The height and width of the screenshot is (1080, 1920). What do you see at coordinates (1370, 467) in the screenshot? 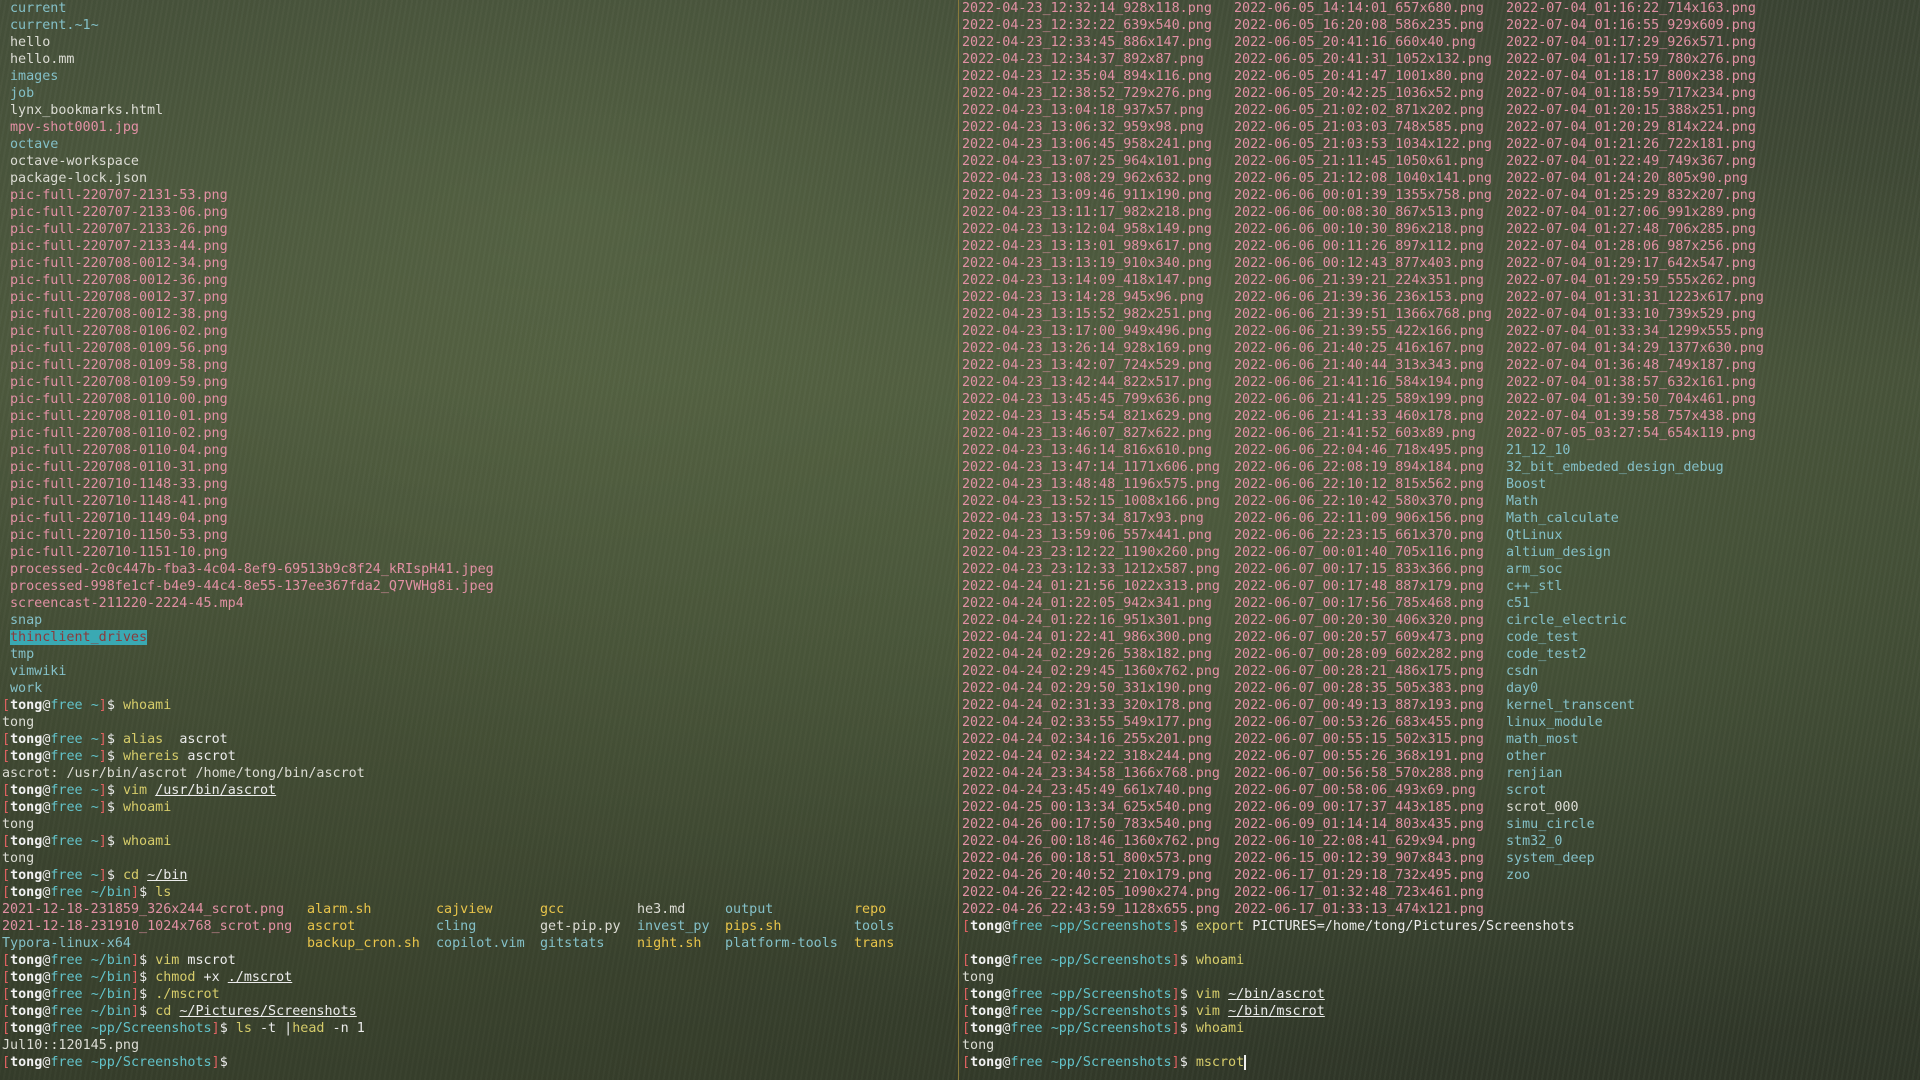
I see `list-item: 2022-06-06_22:08:19_894x184.png` at bounding box center [1370, 467].